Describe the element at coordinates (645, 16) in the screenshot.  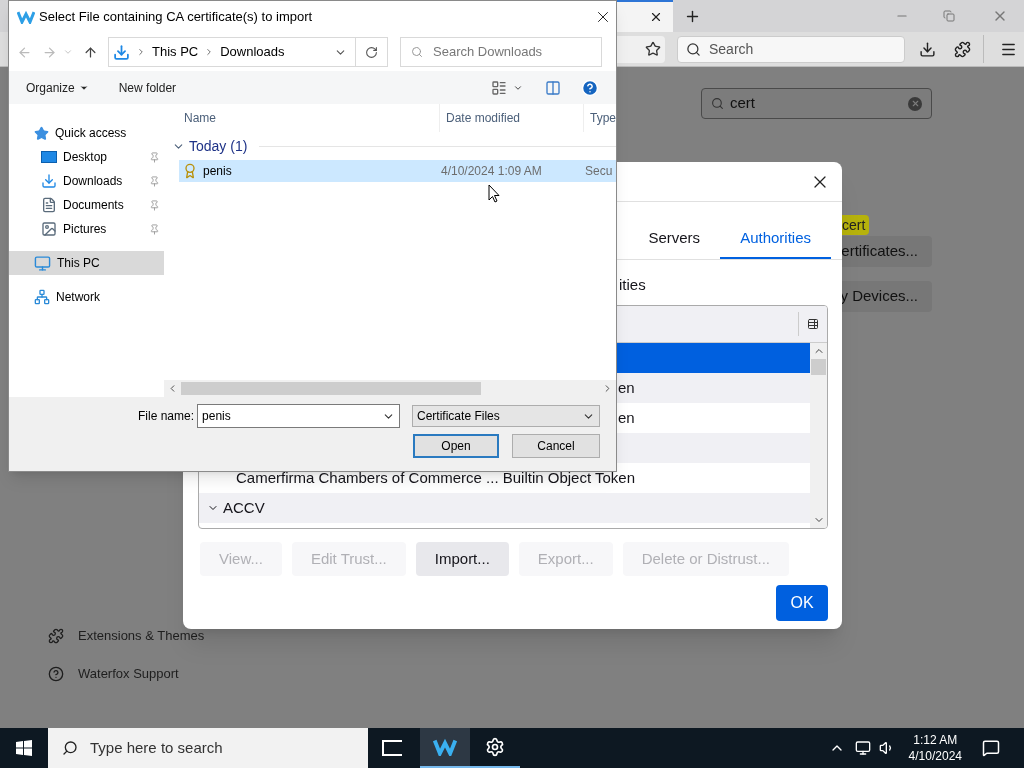
I see `browser-tab` at that location.